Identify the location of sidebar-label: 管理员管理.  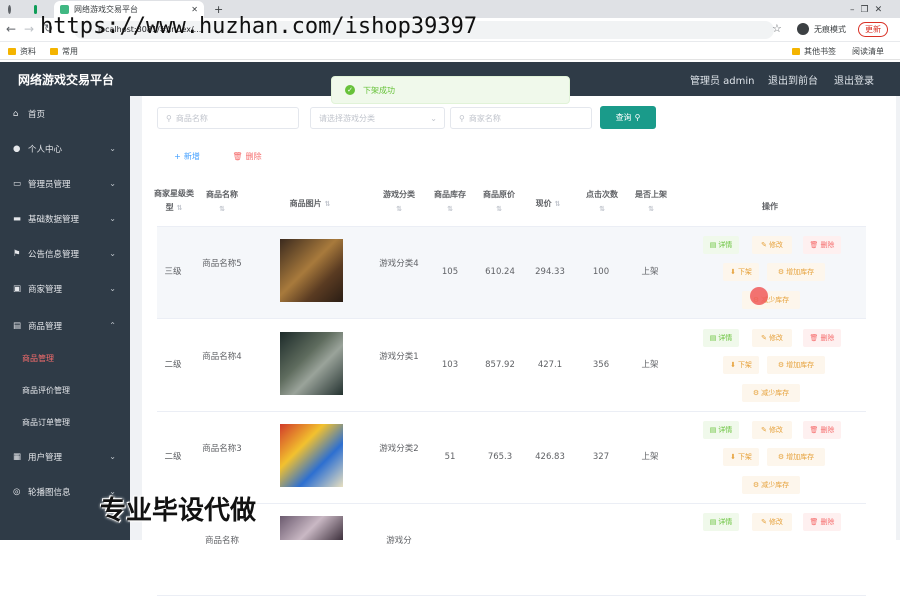
(49, 184).